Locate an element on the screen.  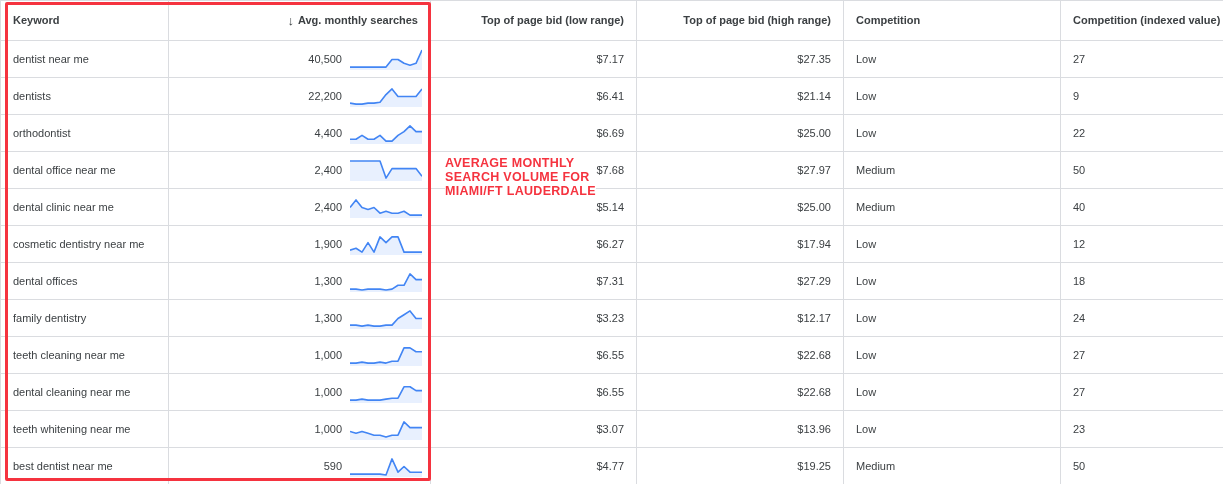
index-cell: 18 is located at coordinates (1079, 280).